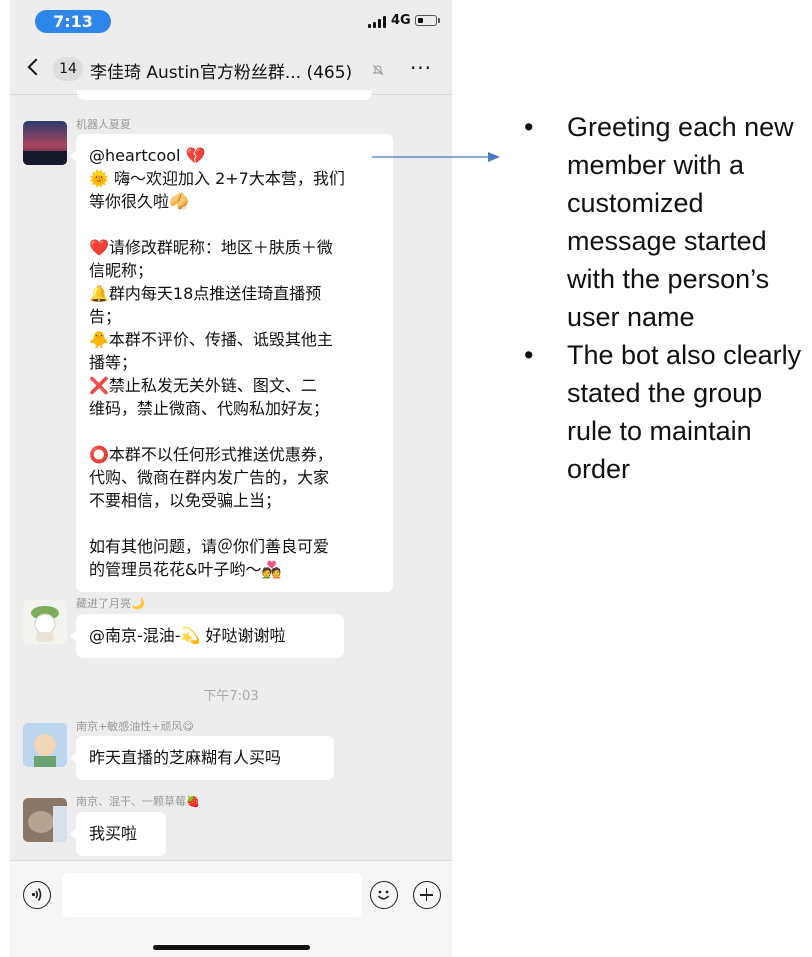 The width and height of the screenshot is (812, 957). What do you see at coordinates (113, 362) in the screenshot?
I see `message-line: 播等；` at bounding box center [113, 362].